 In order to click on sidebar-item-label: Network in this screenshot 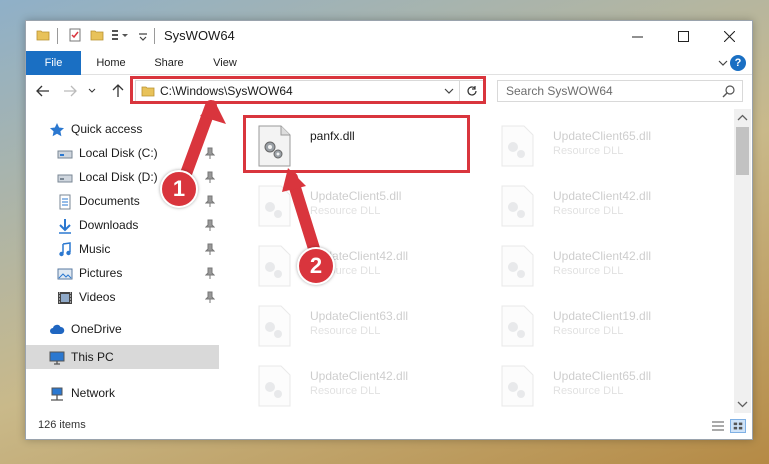, I will do `click(93, 393)`.